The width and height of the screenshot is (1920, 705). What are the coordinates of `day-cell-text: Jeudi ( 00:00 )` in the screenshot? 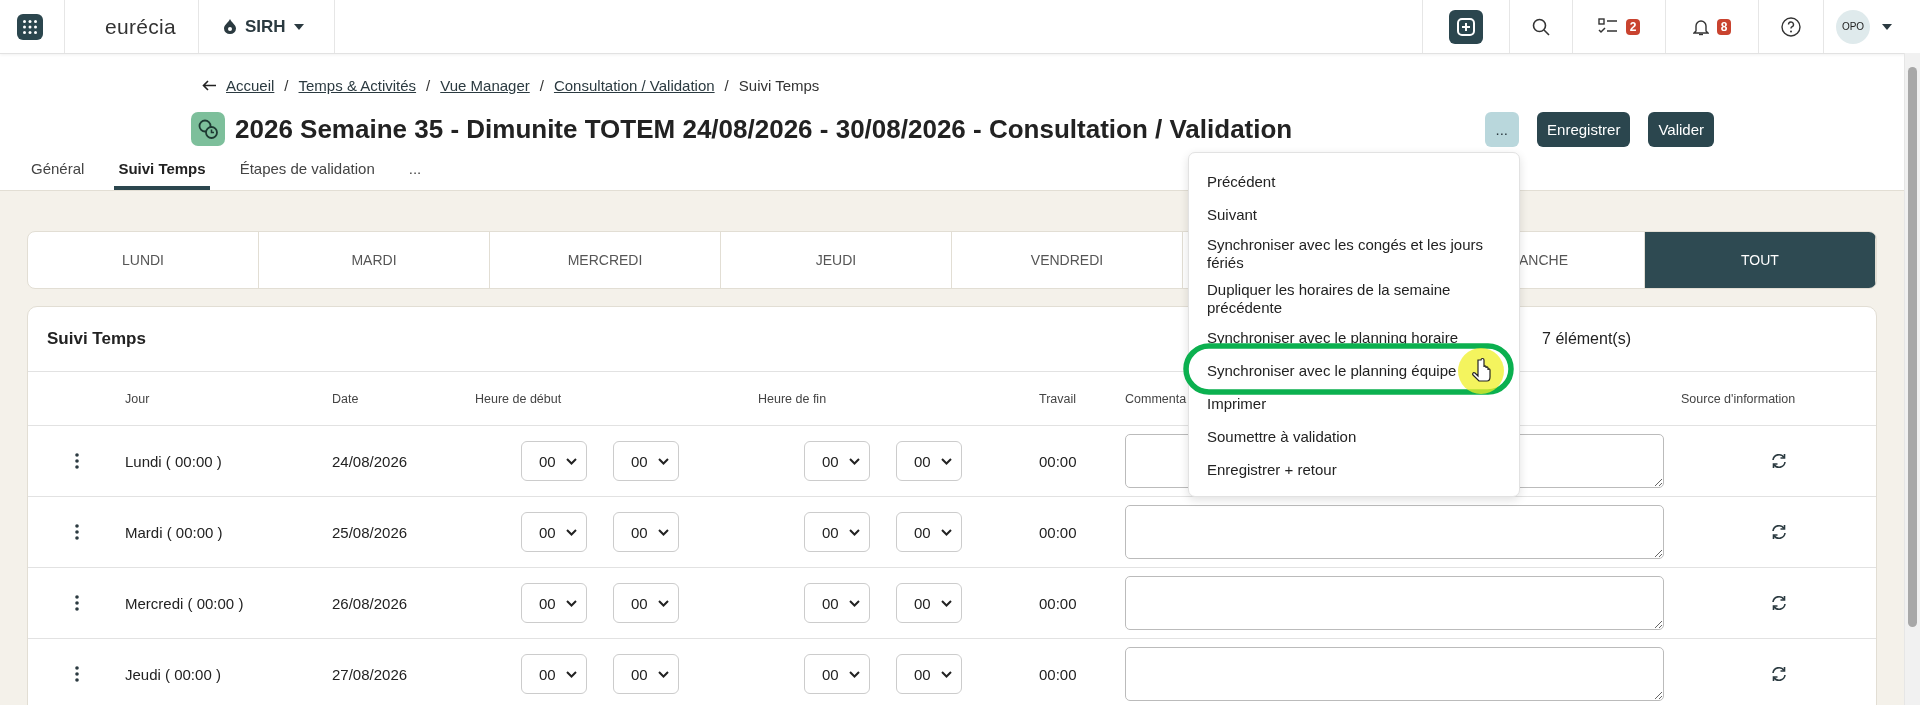 It's located at (173, 674).